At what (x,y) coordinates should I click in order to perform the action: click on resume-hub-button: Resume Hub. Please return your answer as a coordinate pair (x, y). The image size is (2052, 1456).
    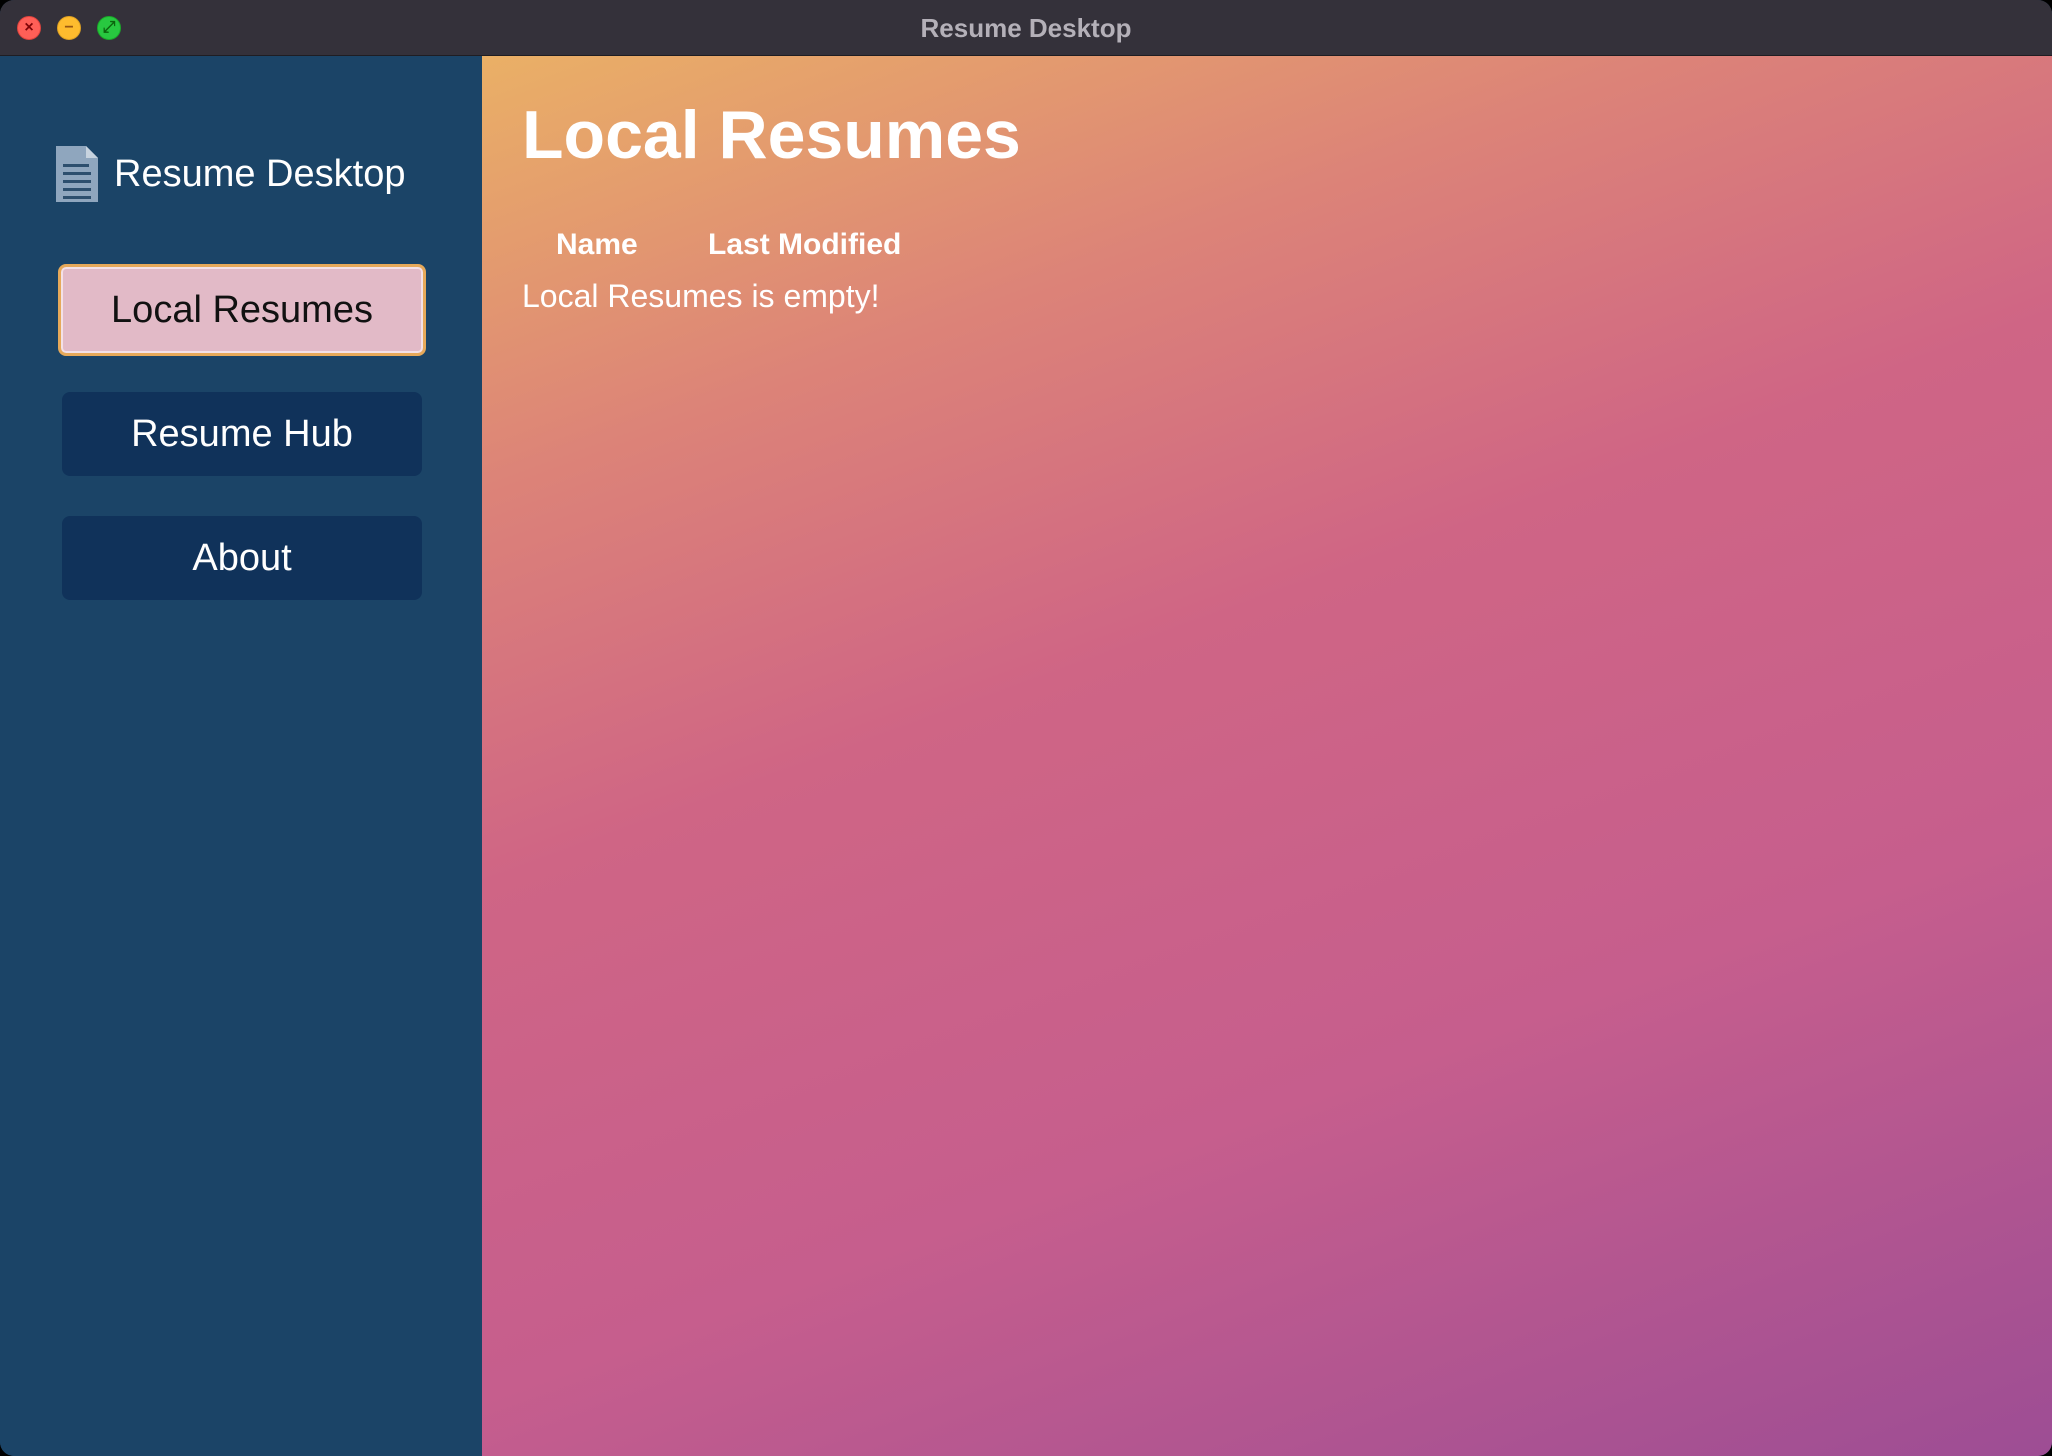
    Looking at the image, I should click on (242, 434).